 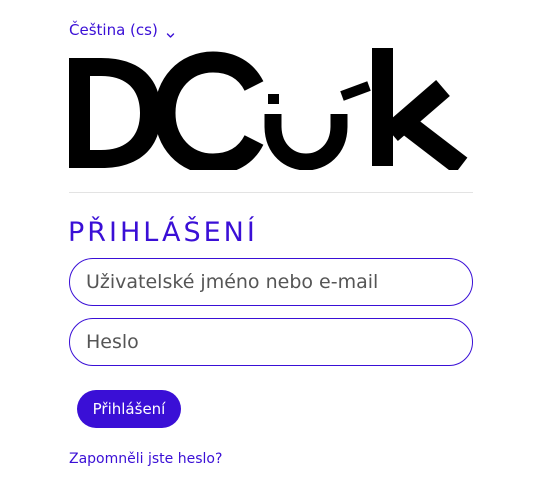 I want to click on chevron-down-icon, so click(x=170, y=32).